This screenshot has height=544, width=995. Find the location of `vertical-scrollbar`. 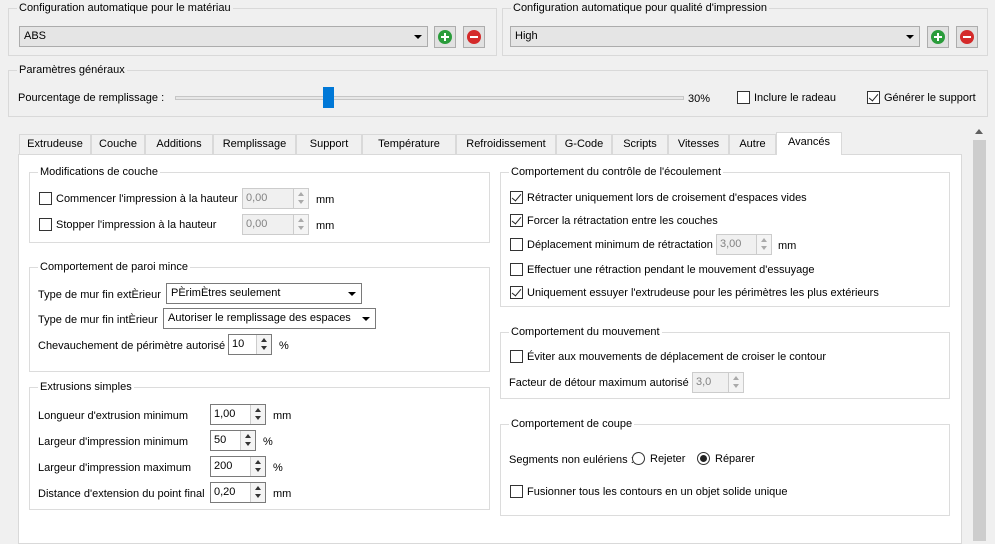

vertical-scrollbar is located at coordinates (979, 332).